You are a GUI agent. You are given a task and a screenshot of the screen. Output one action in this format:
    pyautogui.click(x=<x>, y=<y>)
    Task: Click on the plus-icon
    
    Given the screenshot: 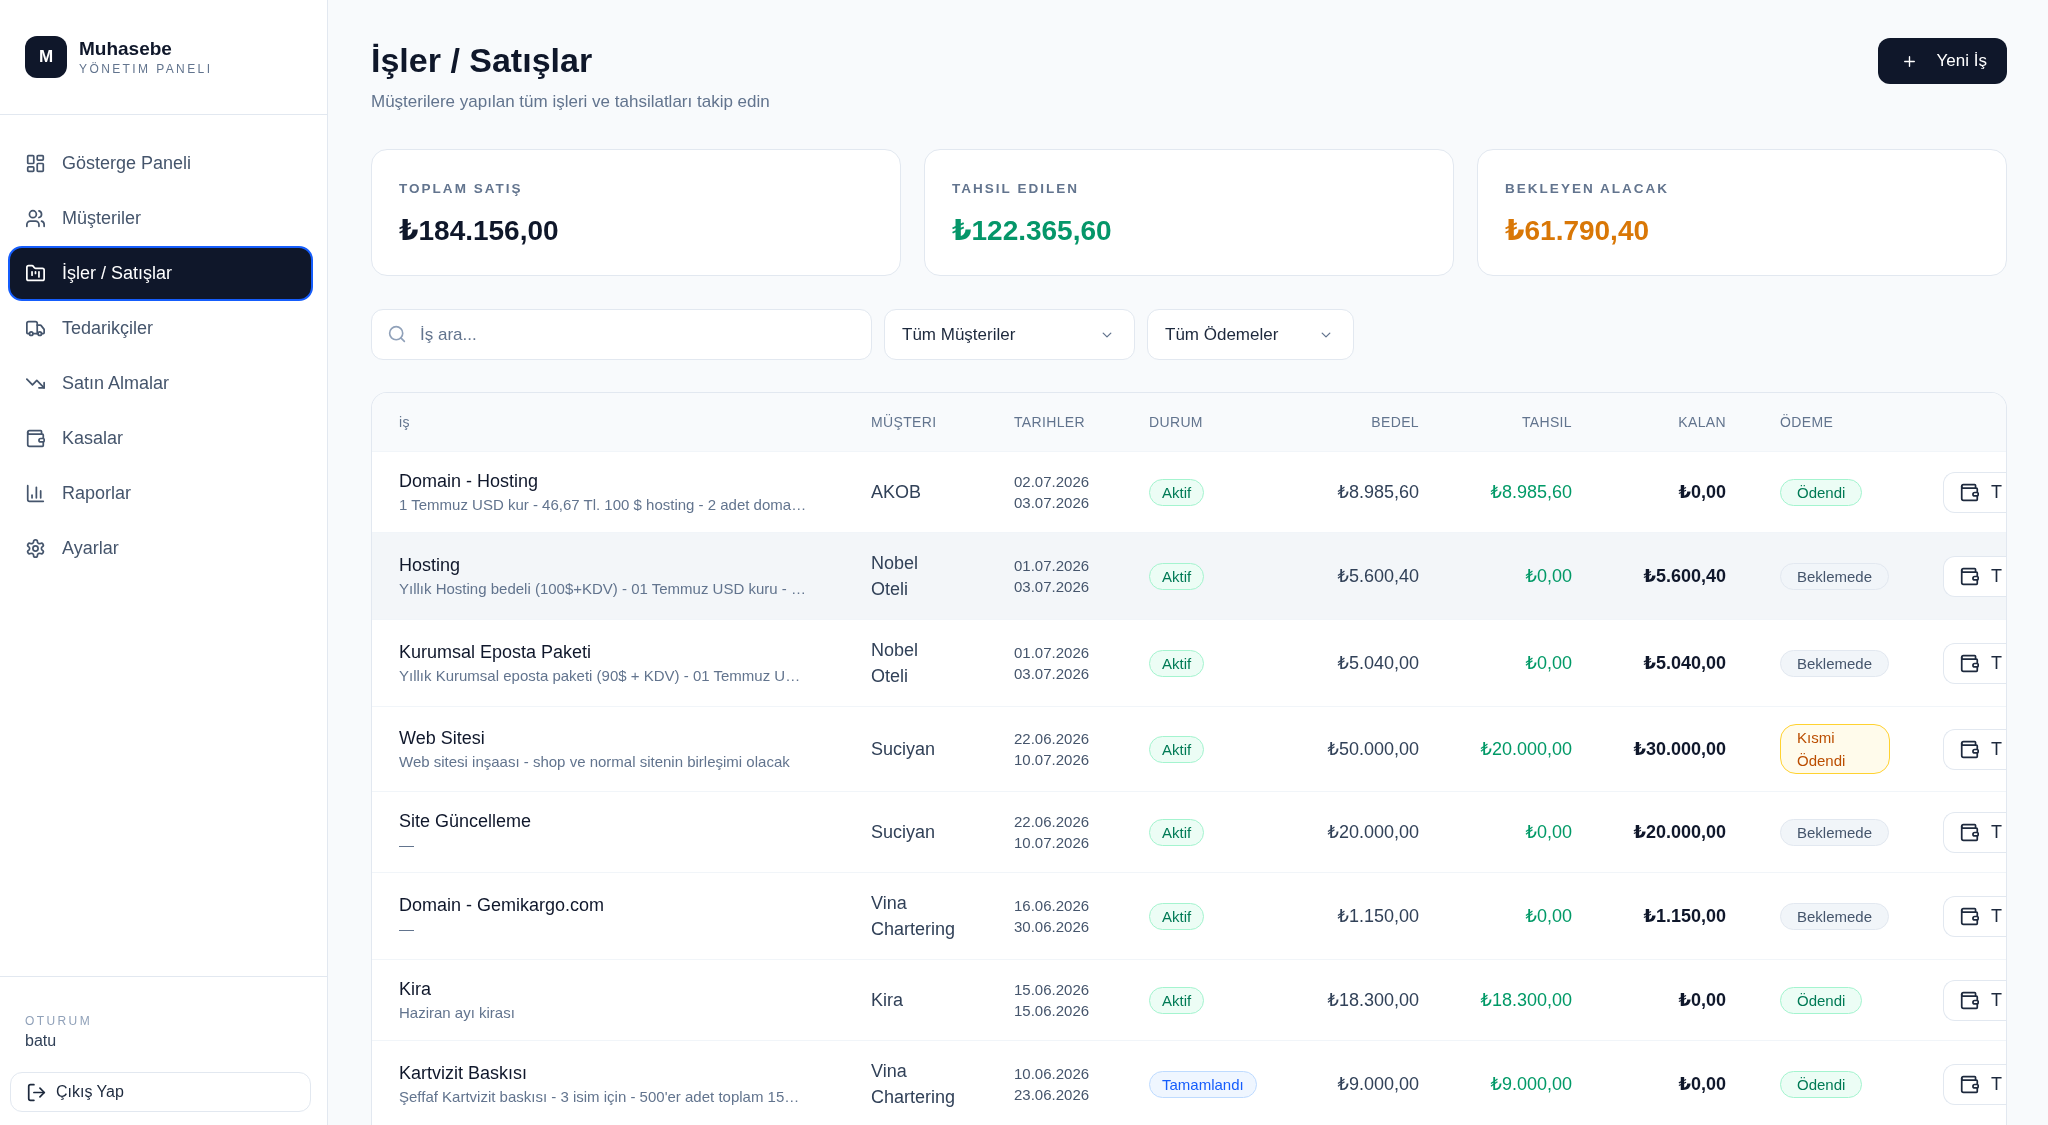 What is the action you would take?
    pyautogui.click(x=1909, y=61)
    